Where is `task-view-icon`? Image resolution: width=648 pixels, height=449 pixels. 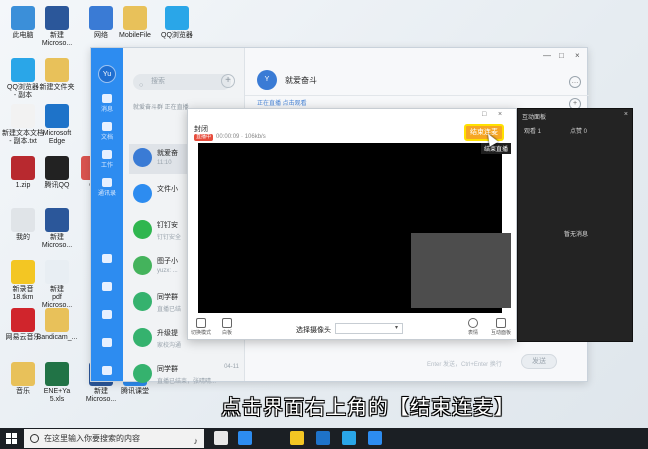 task-view-icon is located at coordinates (221, 438).